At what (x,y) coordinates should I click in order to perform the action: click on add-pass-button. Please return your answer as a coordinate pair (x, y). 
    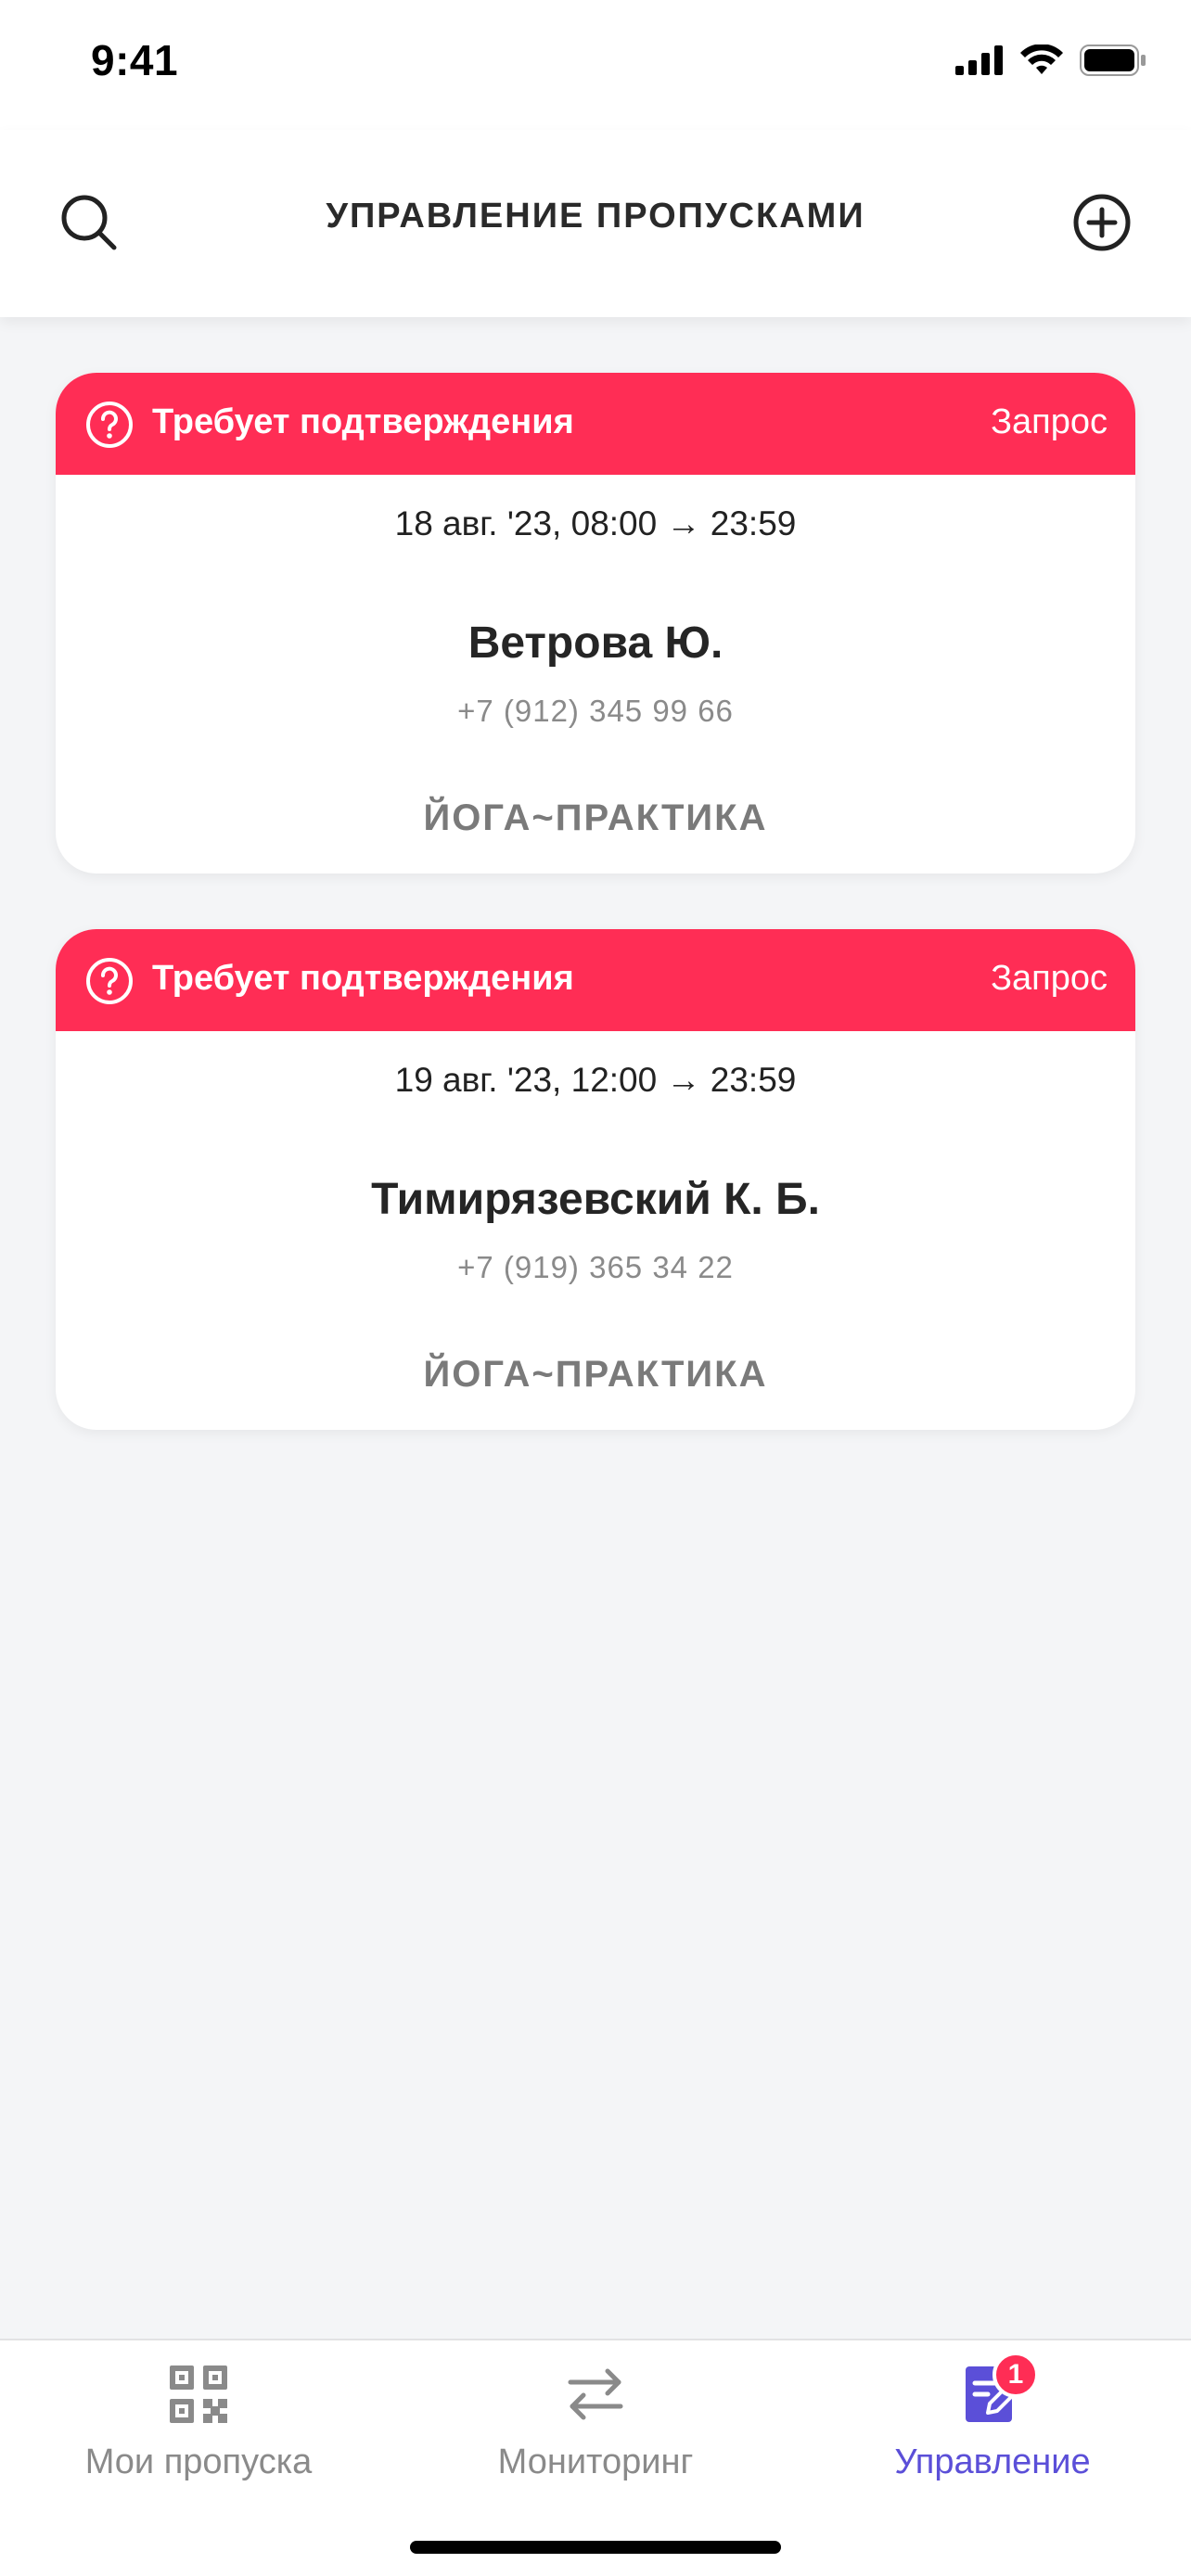
    Looking at the image, I should click on (1102, 222).